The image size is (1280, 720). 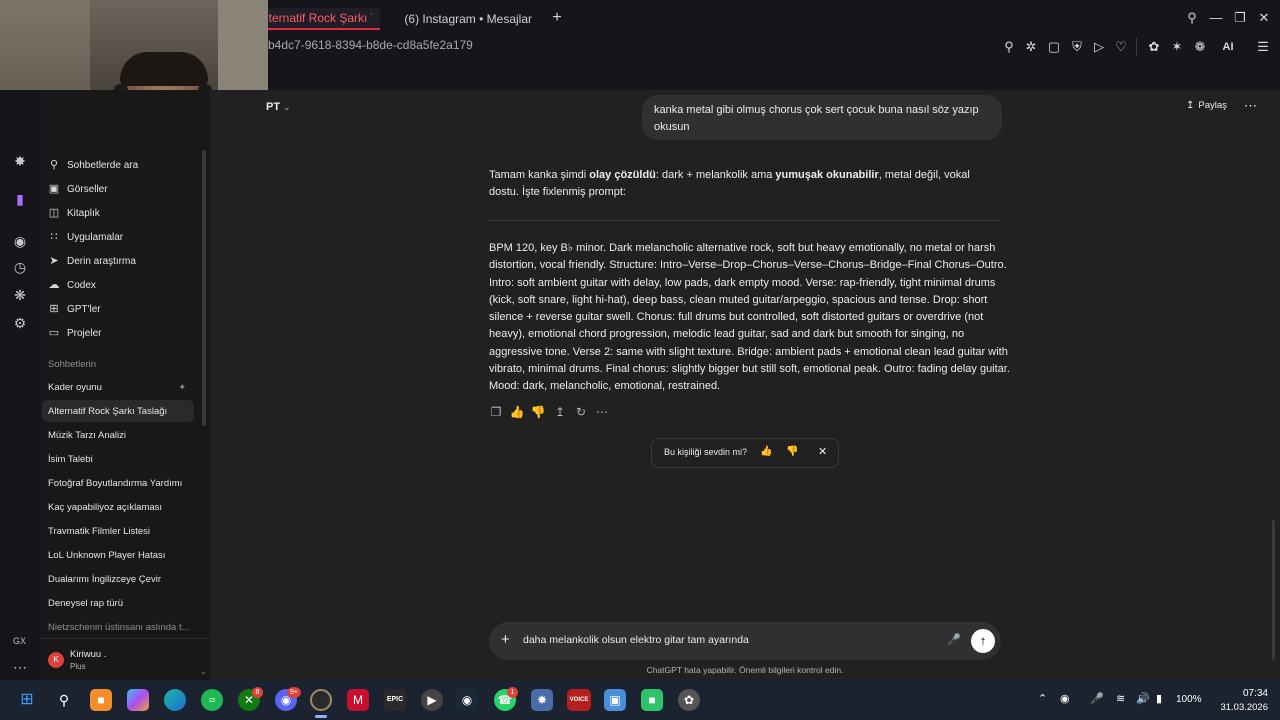 I want to click on chat-item: Kaç yapabiliyoz açıklaması, so click(x=118, y=507).